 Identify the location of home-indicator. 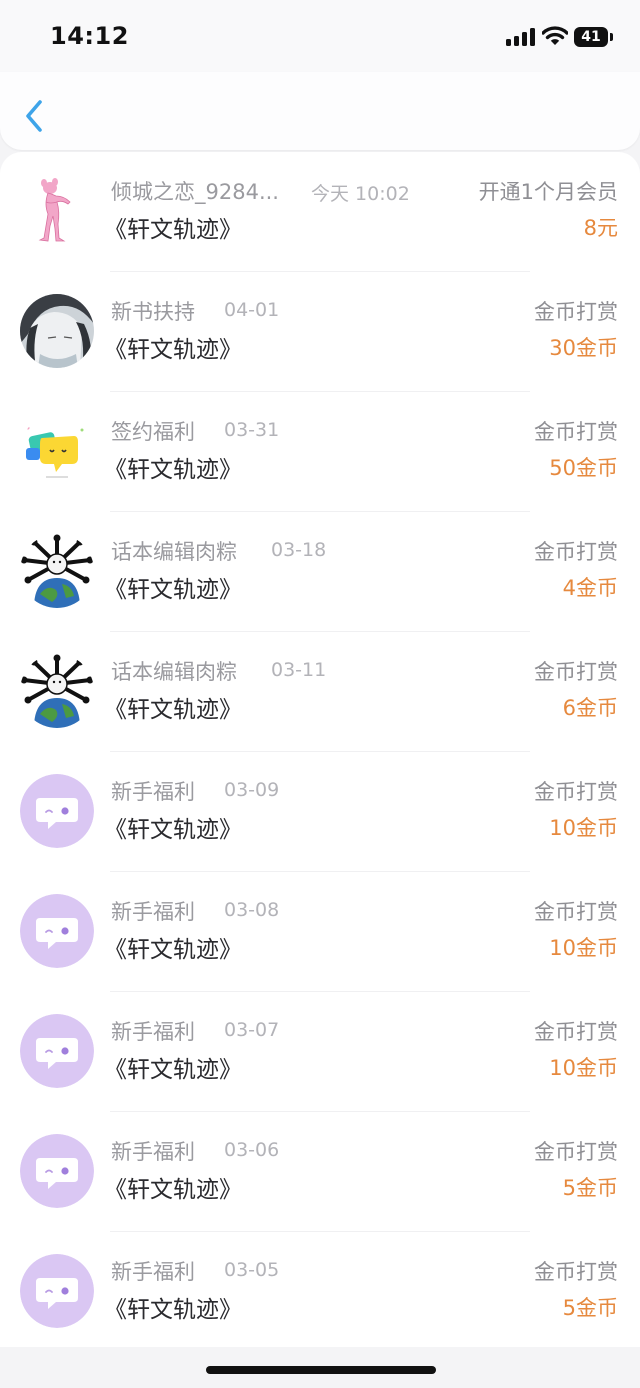
(321, 1370).